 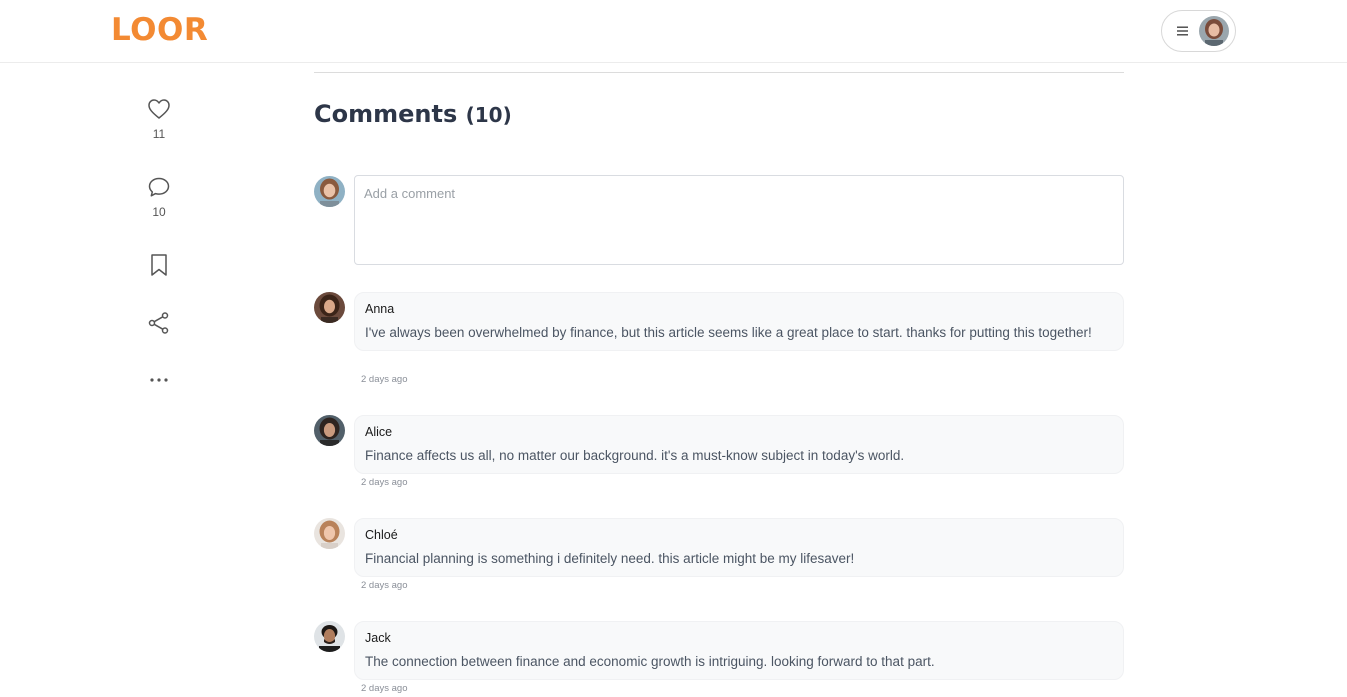 What do you see at coordinates (739, 309) in the screenshot?
I see `comment-author: Anna` at bounding box center [739, 309].